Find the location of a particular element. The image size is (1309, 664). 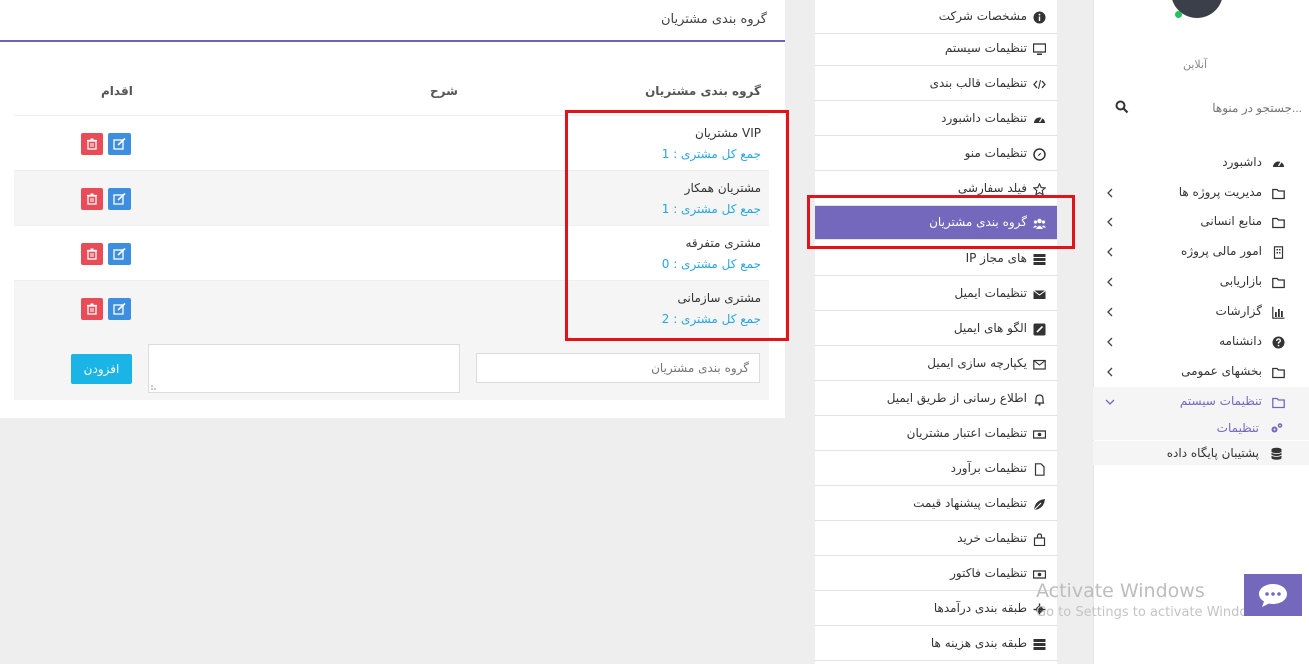

menu-item-template-settings: تنظیمات قالب بندی is located at coordinates (936, 84).